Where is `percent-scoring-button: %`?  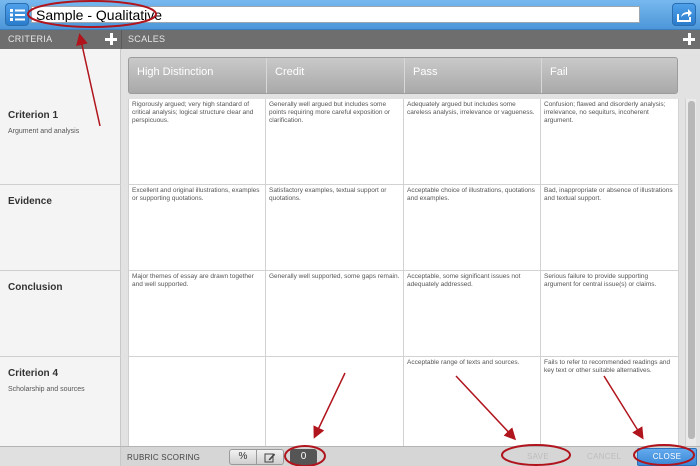
percent-scoring-button: % is located at coordinates (243, 457).